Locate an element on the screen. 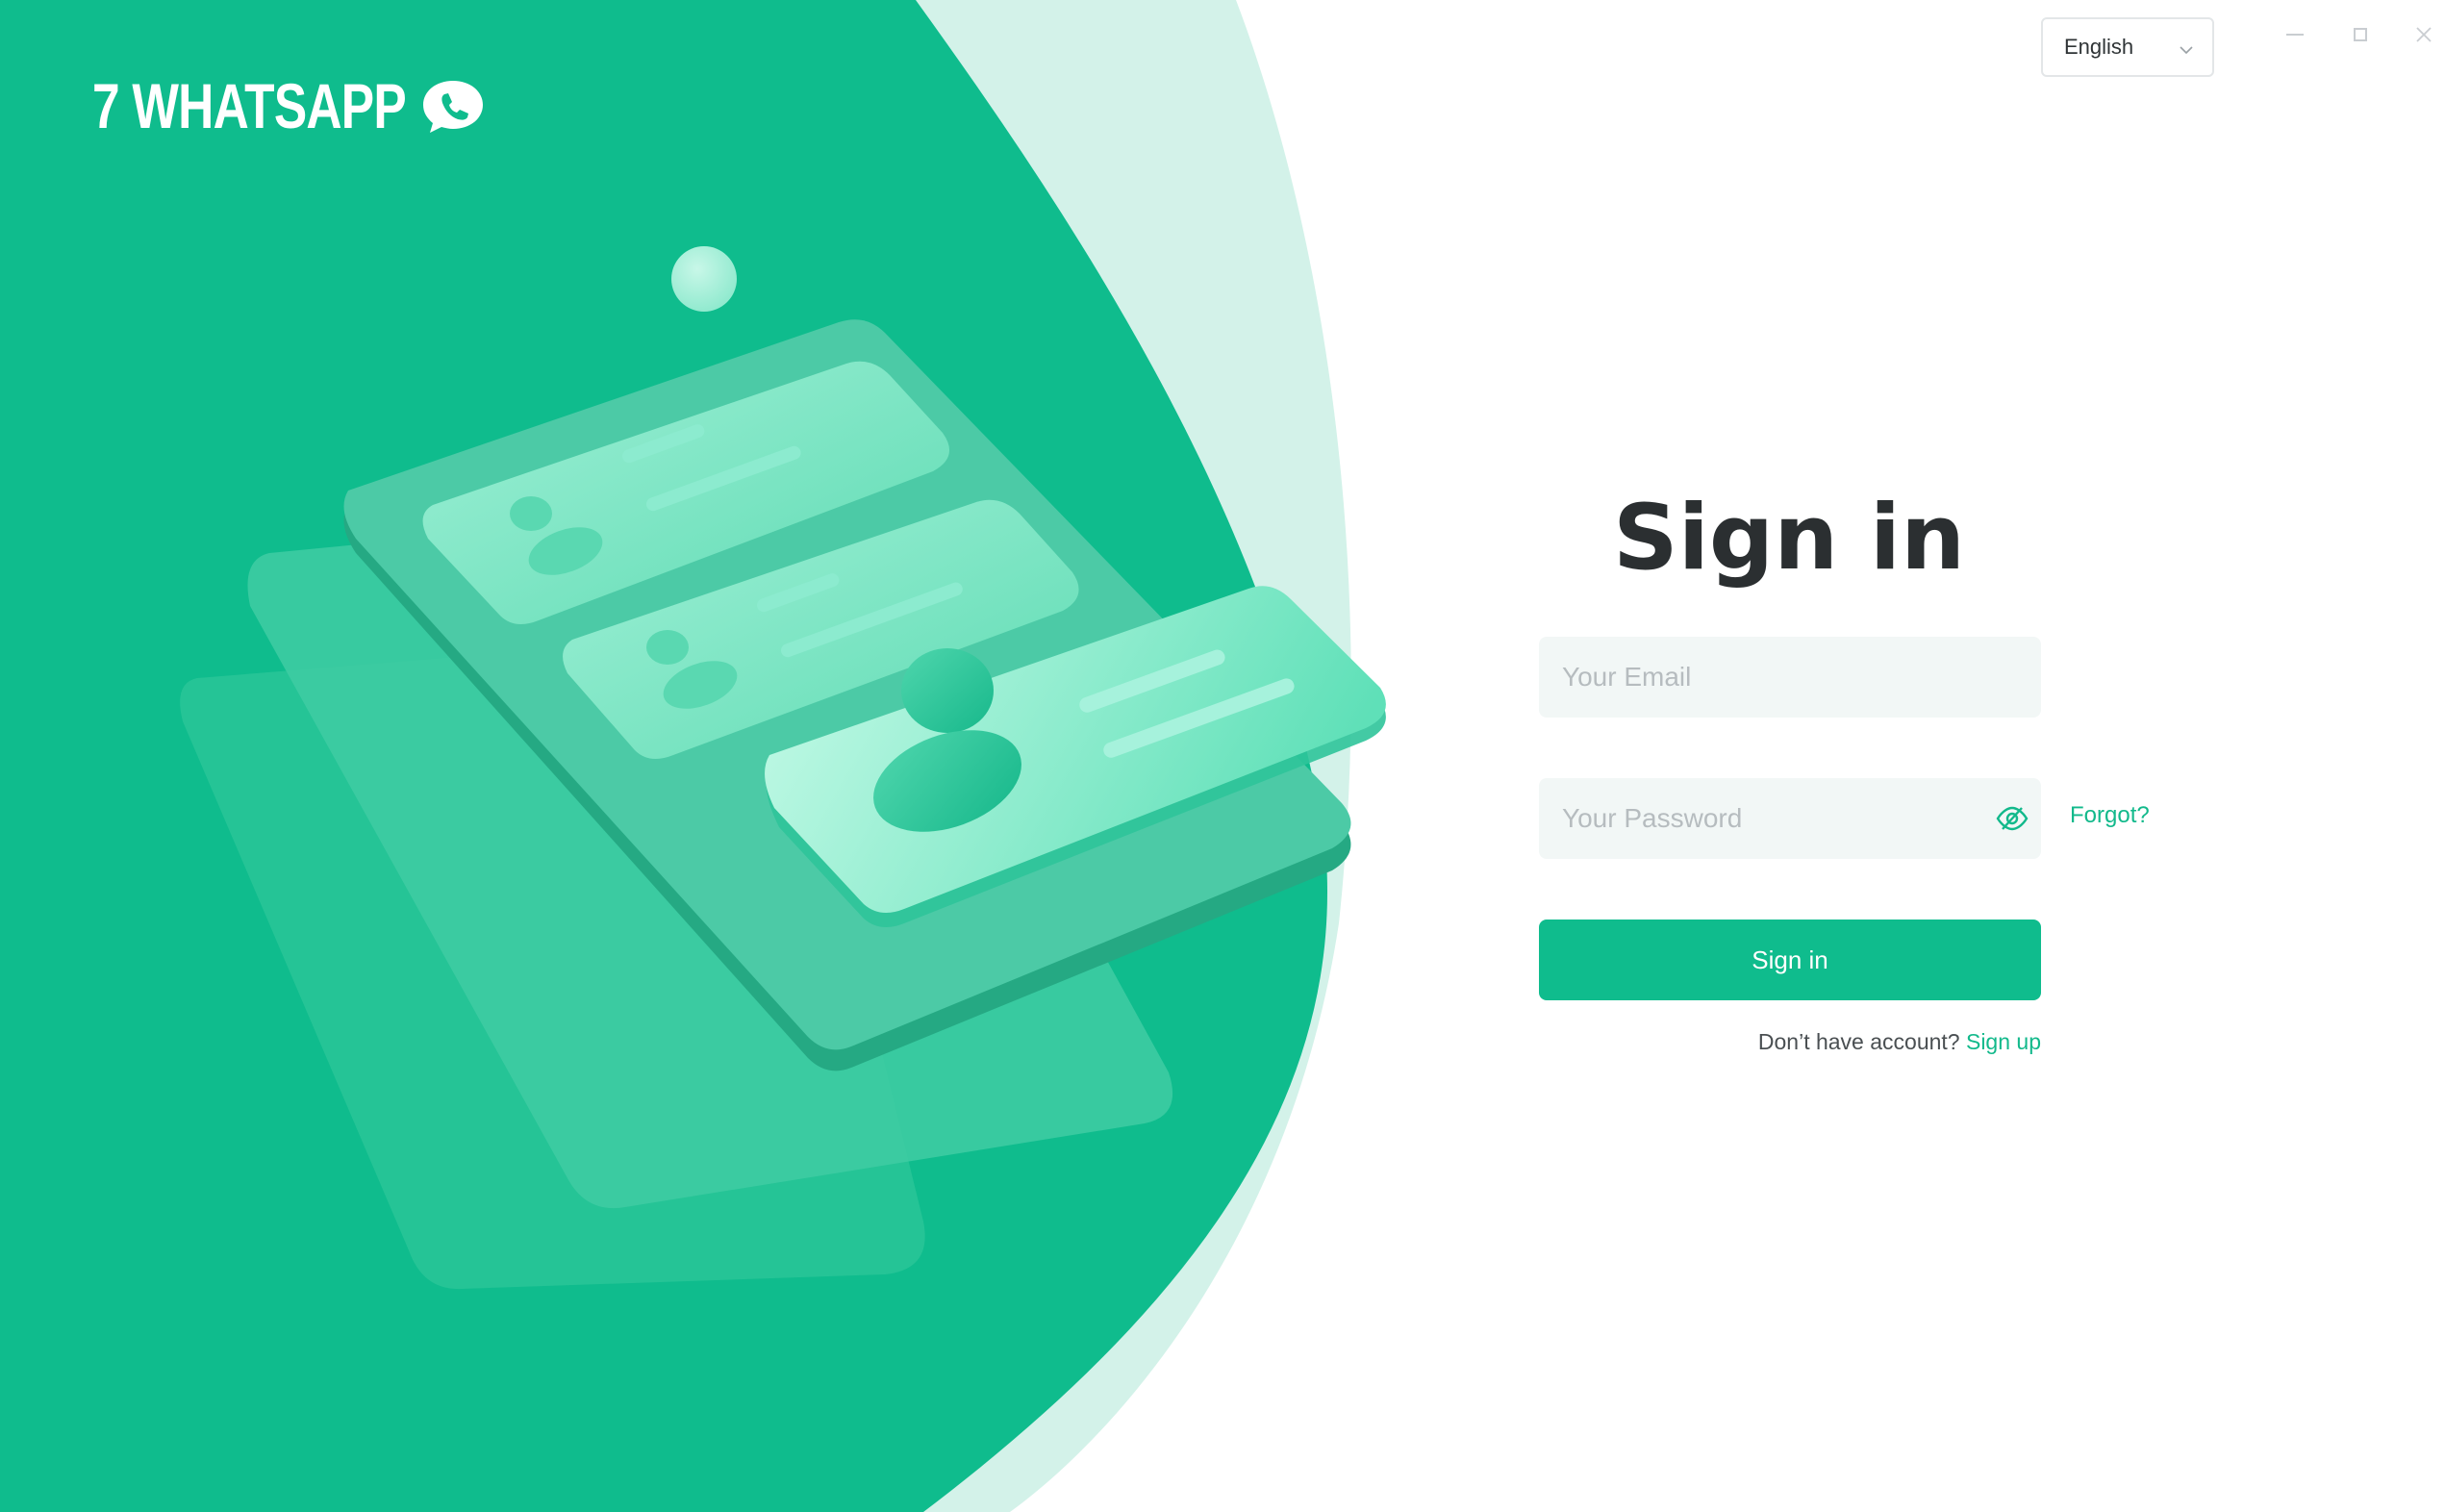 The image size is (2445, 1512). phone-chat-icon is located at coordinates (453, 107).